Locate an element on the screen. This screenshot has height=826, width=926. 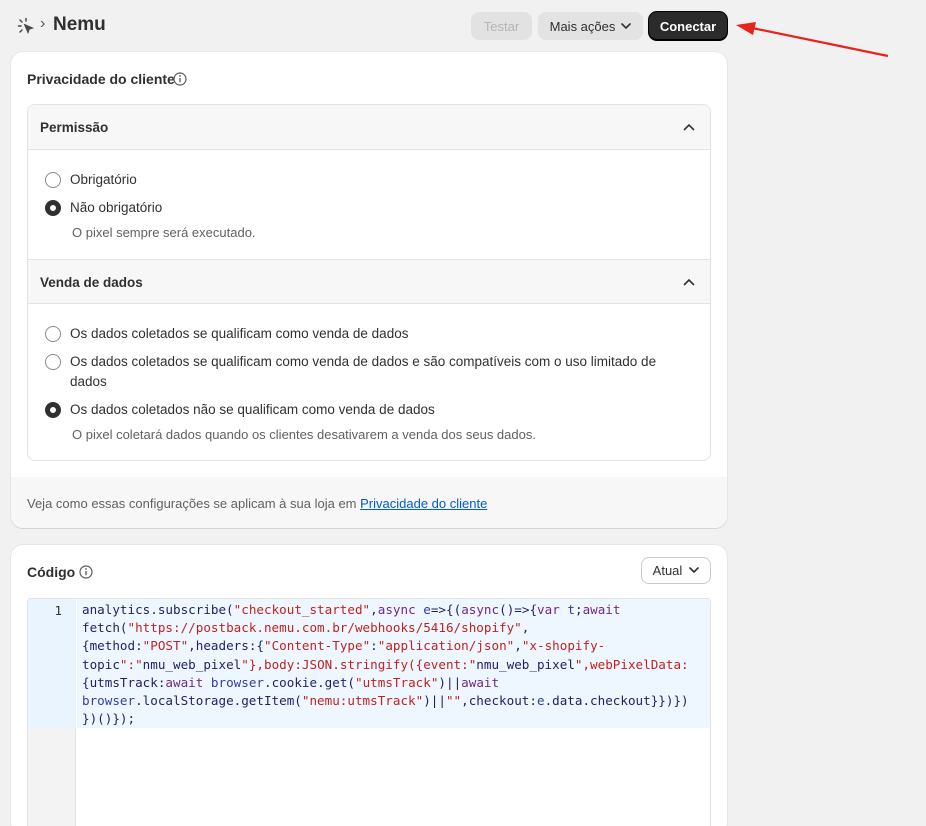
privacy-card-title: Privacidade do cliente is located at coordinates (101, 79).